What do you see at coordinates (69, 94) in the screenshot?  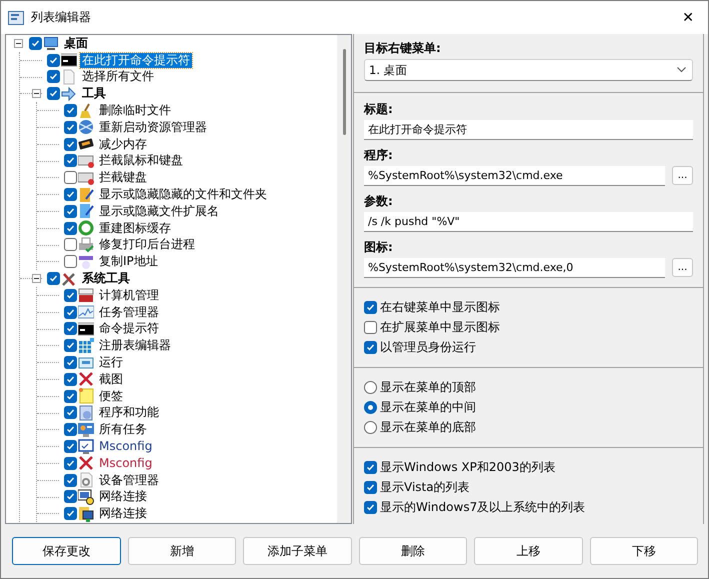 I see `arrow-icon` at bounding box center [69, 94].